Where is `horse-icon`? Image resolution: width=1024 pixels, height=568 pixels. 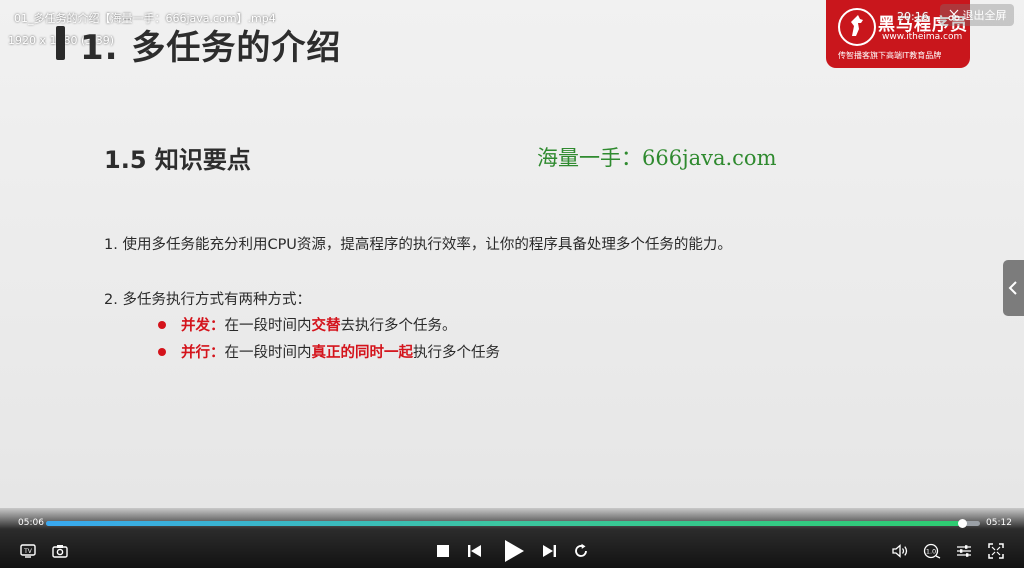 horse-icon is located at coordinates (857, 25).